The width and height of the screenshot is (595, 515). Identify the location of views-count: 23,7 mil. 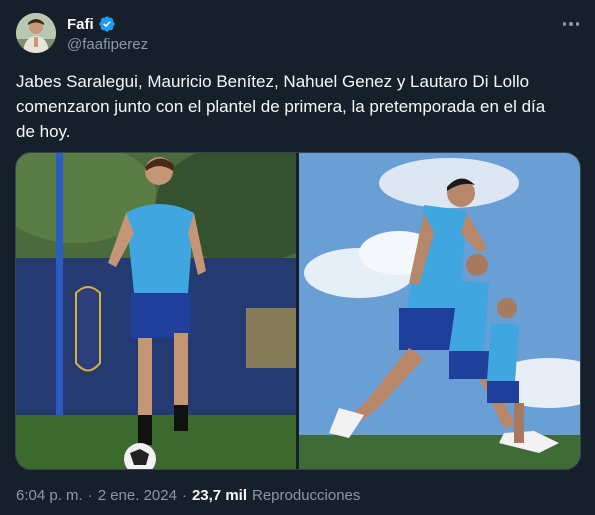
(219, 495).